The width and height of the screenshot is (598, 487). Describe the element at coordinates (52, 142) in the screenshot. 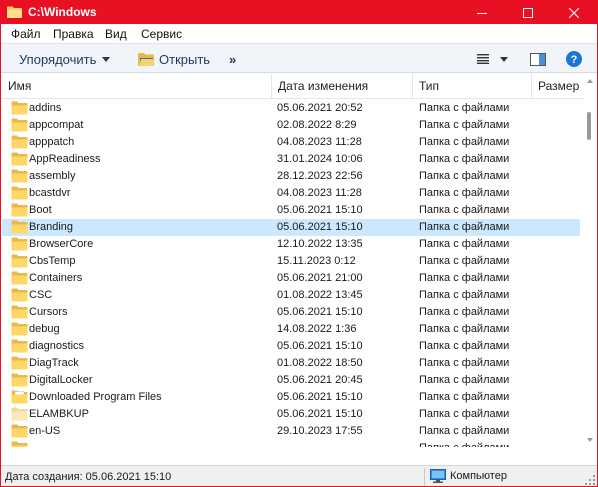

I see `file-name: apppatch` at that location.